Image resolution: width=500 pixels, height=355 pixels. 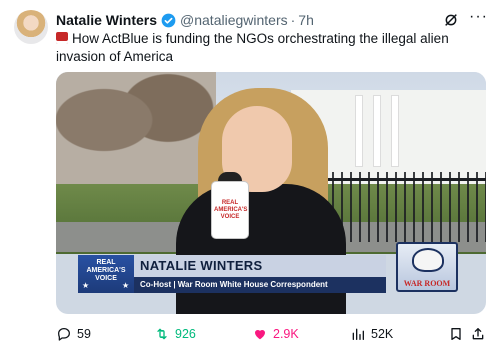 What do you see at coordinates (358, 334) in the screenshot?
I see `views-icon` at bounding box center [358, 334].